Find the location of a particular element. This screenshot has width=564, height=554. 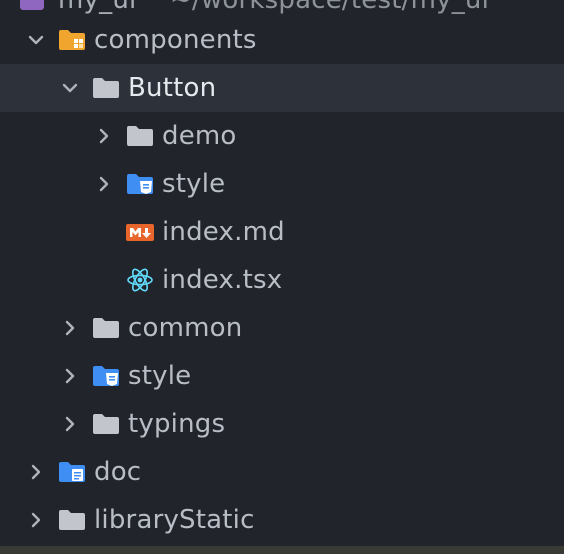

tree-item-label: doc is located at coordinates (118, 472).